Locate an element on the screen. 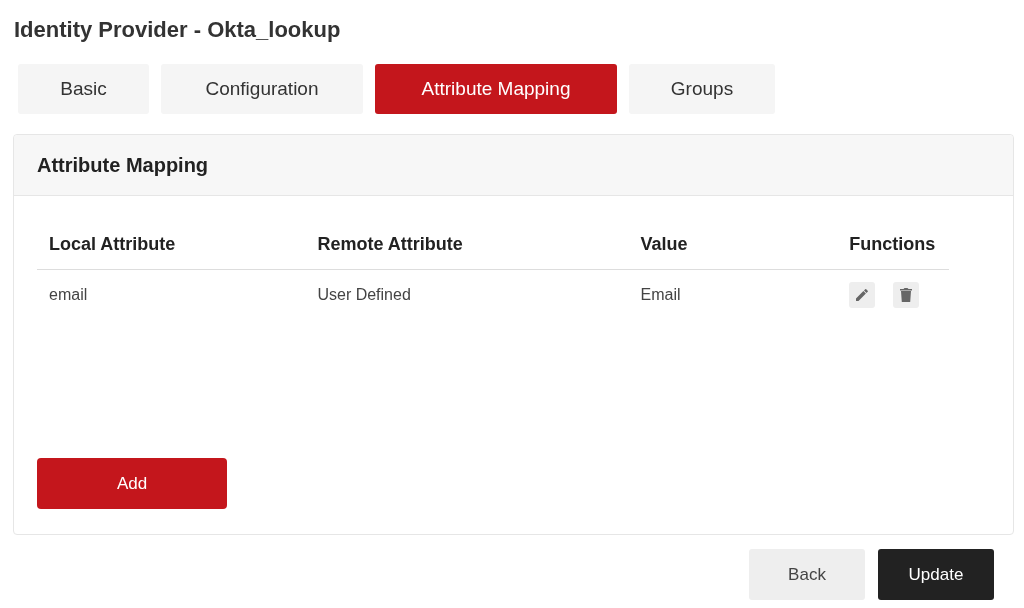  page-title: Identity Provider - Okta_lookup is located at coordinates (178, 30).